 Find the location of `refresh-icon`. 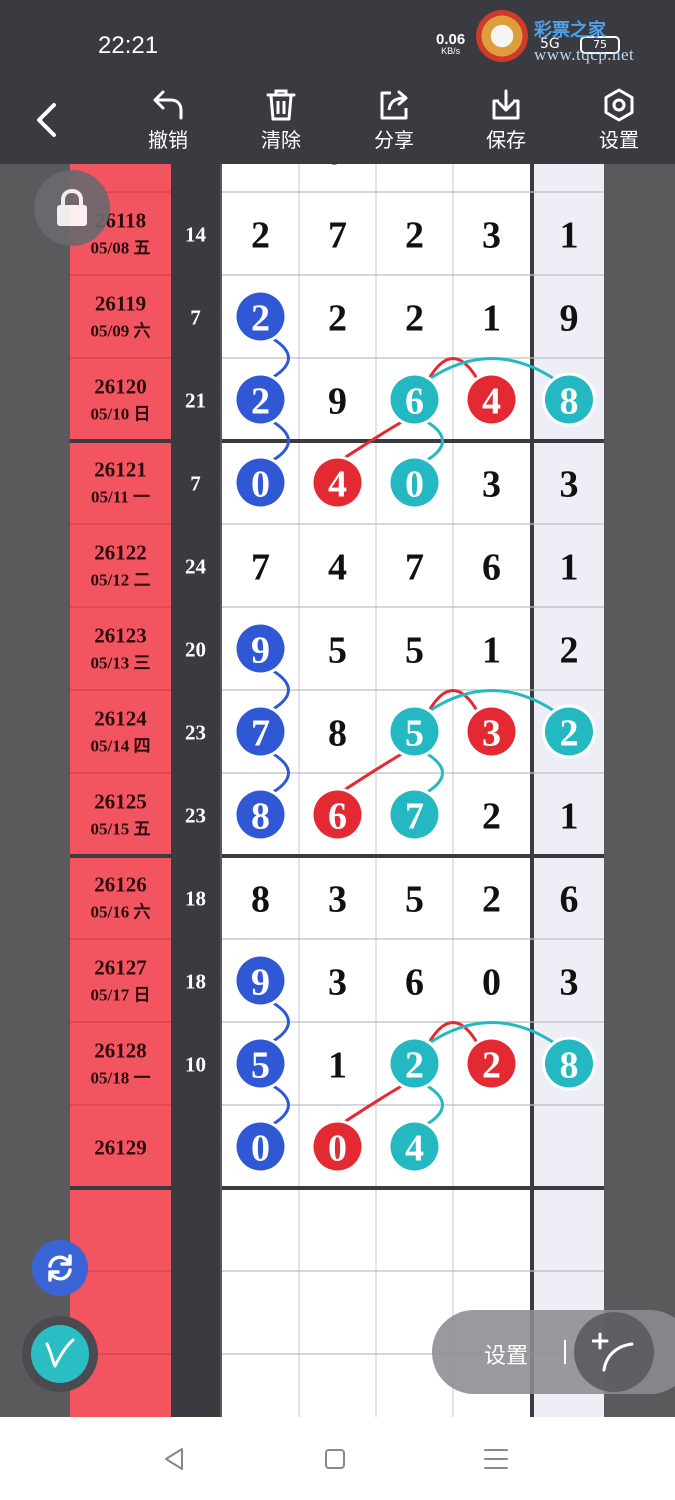

refresh-icon is located at coordinates (60, 1268).